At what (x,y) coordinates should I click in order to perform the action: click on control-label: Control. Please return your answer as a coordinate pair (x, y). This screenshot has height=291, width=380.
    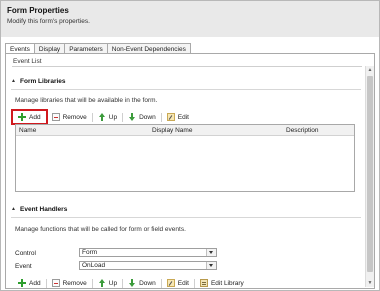
    Looking at the image, I should click on (25, 253).